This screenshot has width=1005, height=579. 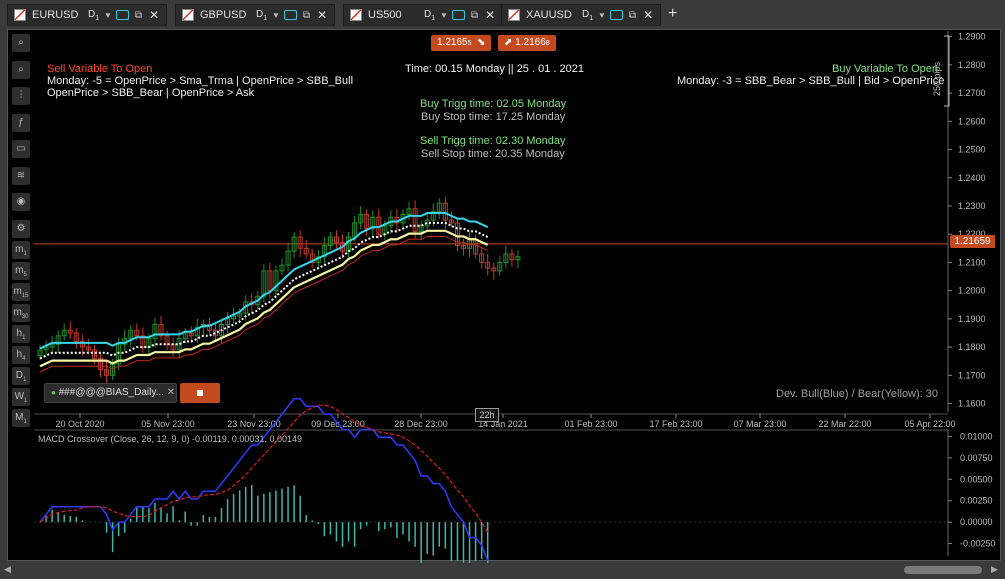 What do you see at coordinates (972, 150) in the screenshot?
I see `price-tick-label: 1.2500` at bounding box center [972, 150].